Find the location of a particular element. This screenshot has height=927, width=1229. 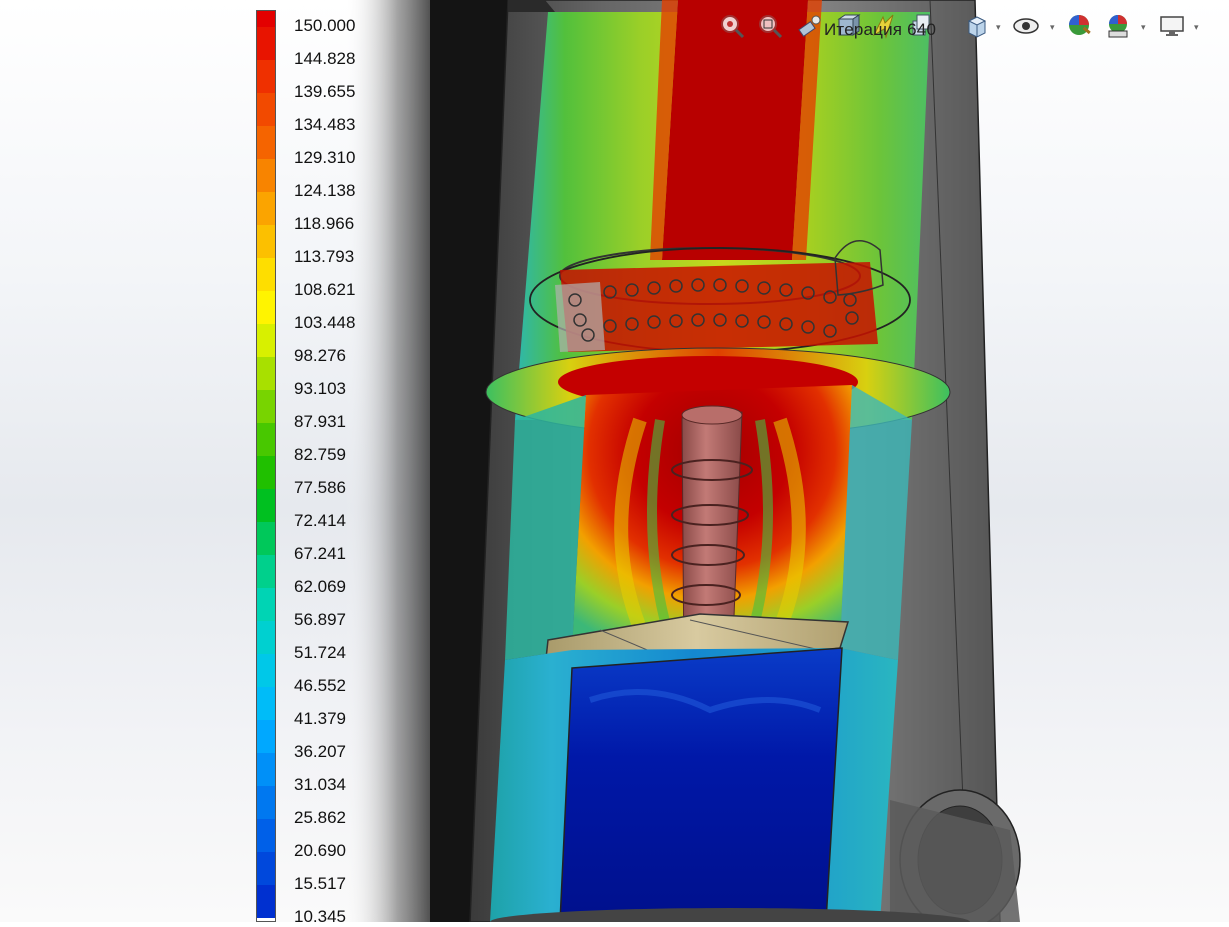

legend-label: 77.586 is located at coordinates (320, 487).